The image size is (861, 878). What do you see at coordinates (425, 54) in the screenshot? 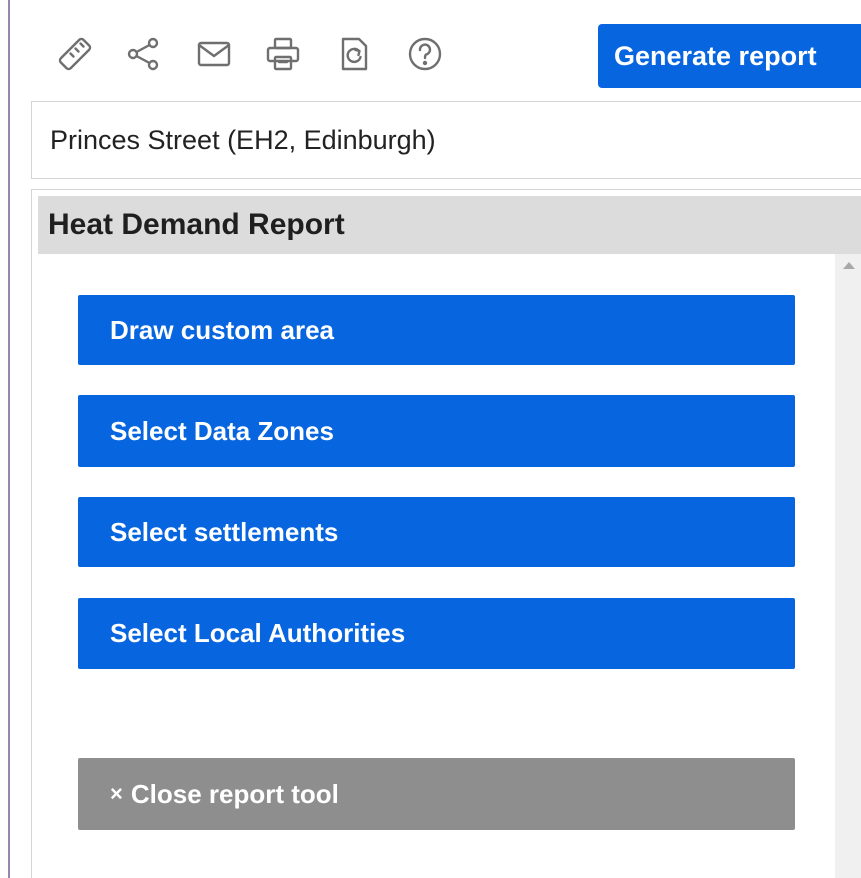
I see `help-icon` at bounding box center [425, 54].